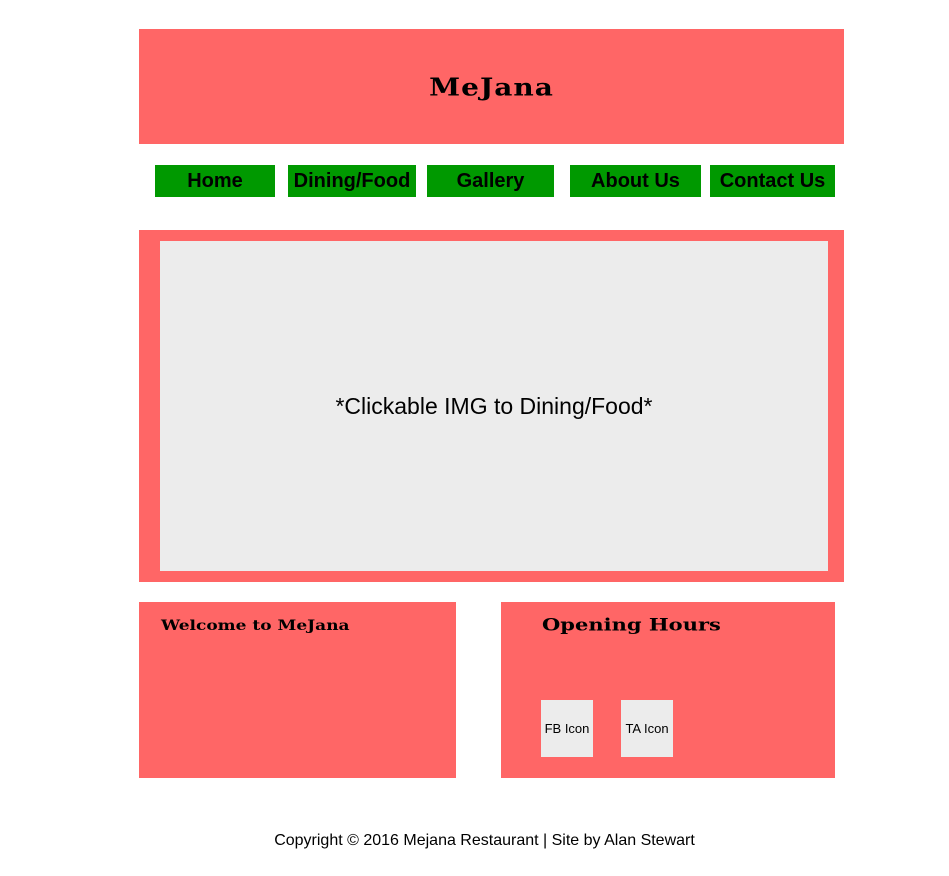  I want to click on tripadvisor-icon-label: TA Icon, so click(647, 728).